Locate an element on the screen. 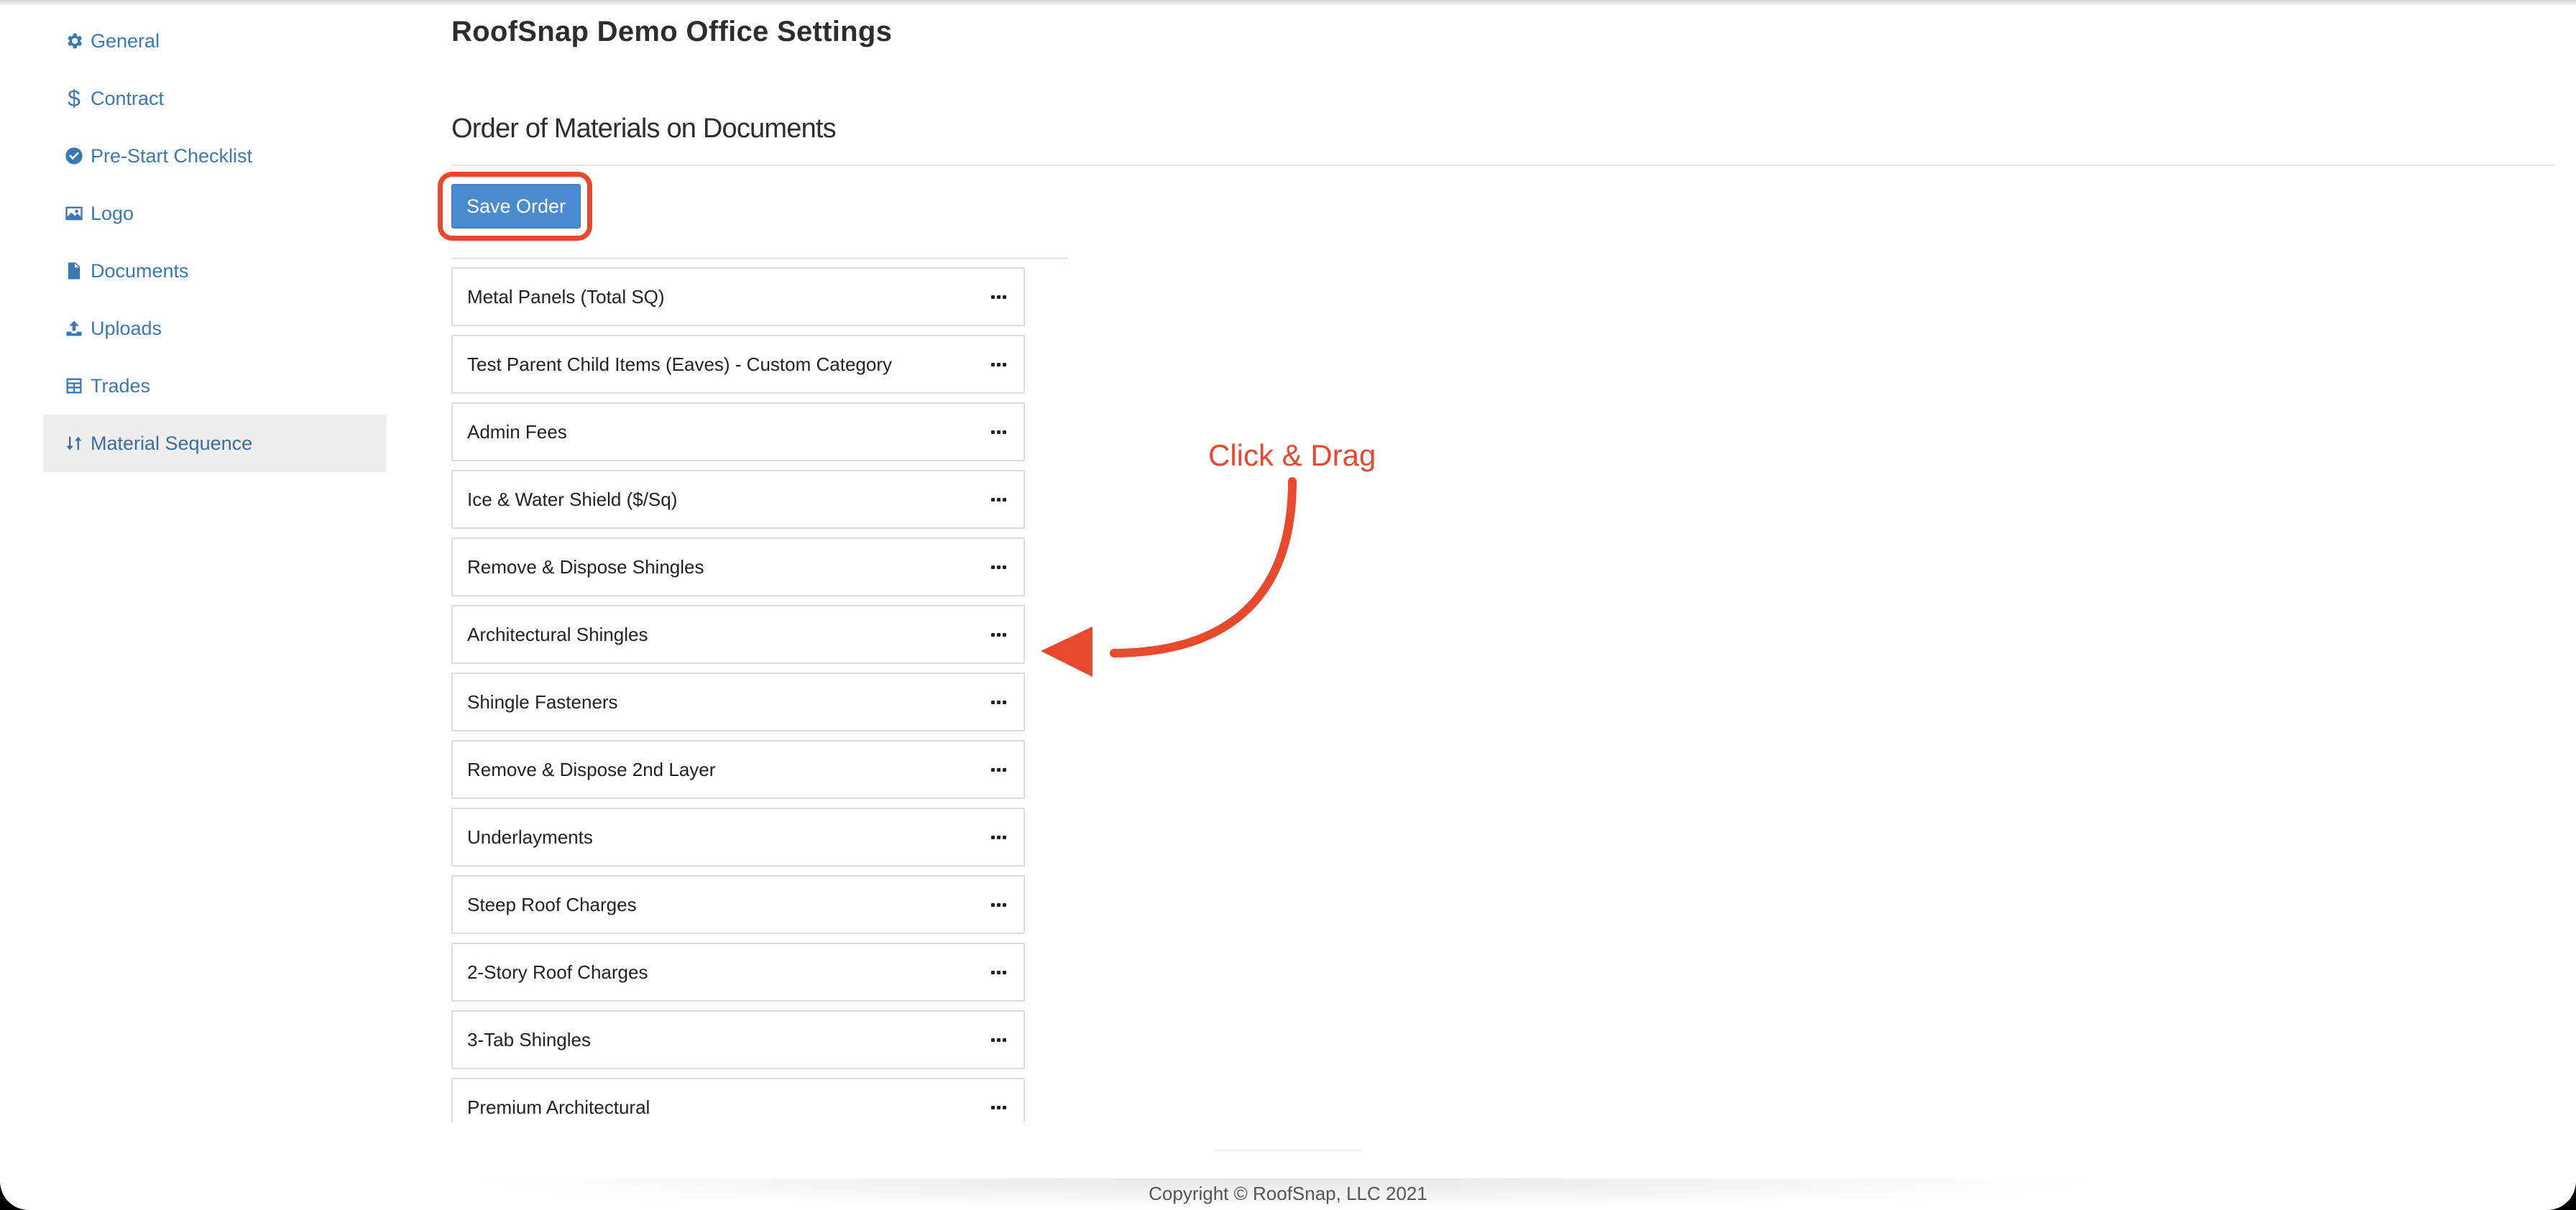 This screenshot has width=2576, height=1210. footer-divider is located at coordinates (1288, 1150).